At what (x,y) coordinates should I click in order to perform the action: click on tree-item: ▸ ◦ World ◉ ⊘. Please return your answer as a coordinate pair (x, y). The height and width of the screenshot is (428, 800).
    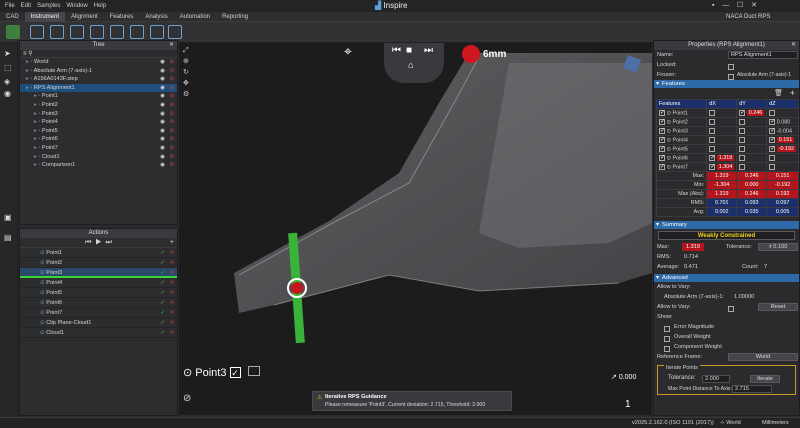
    Looking at the image, I should click on (98, 62).